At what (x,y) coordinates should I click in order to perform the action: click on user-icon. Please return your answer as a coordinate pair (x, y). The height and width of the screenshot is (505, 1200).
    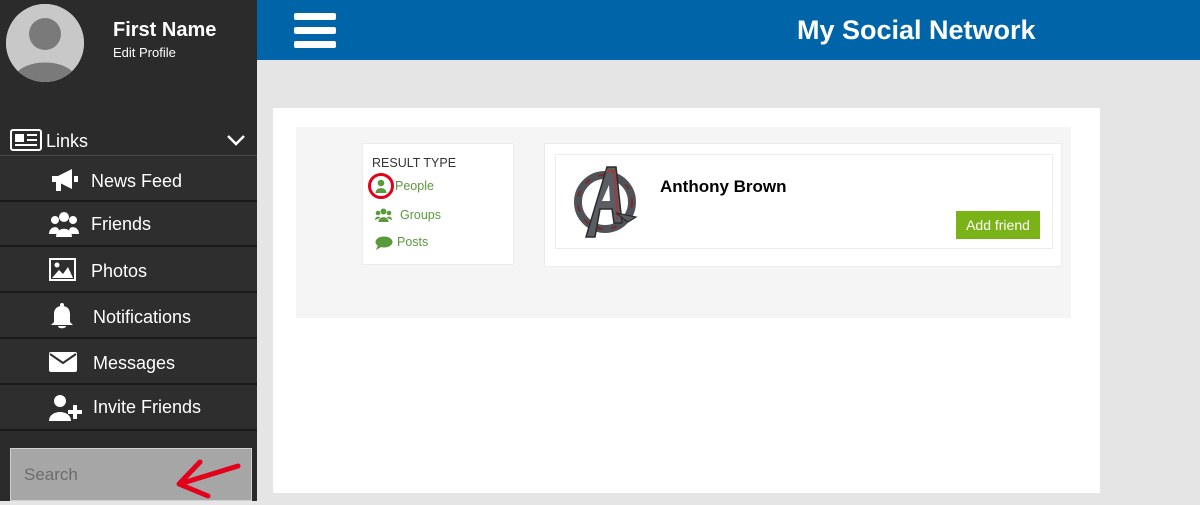
    Looking at the image, I should click on (381, 187).